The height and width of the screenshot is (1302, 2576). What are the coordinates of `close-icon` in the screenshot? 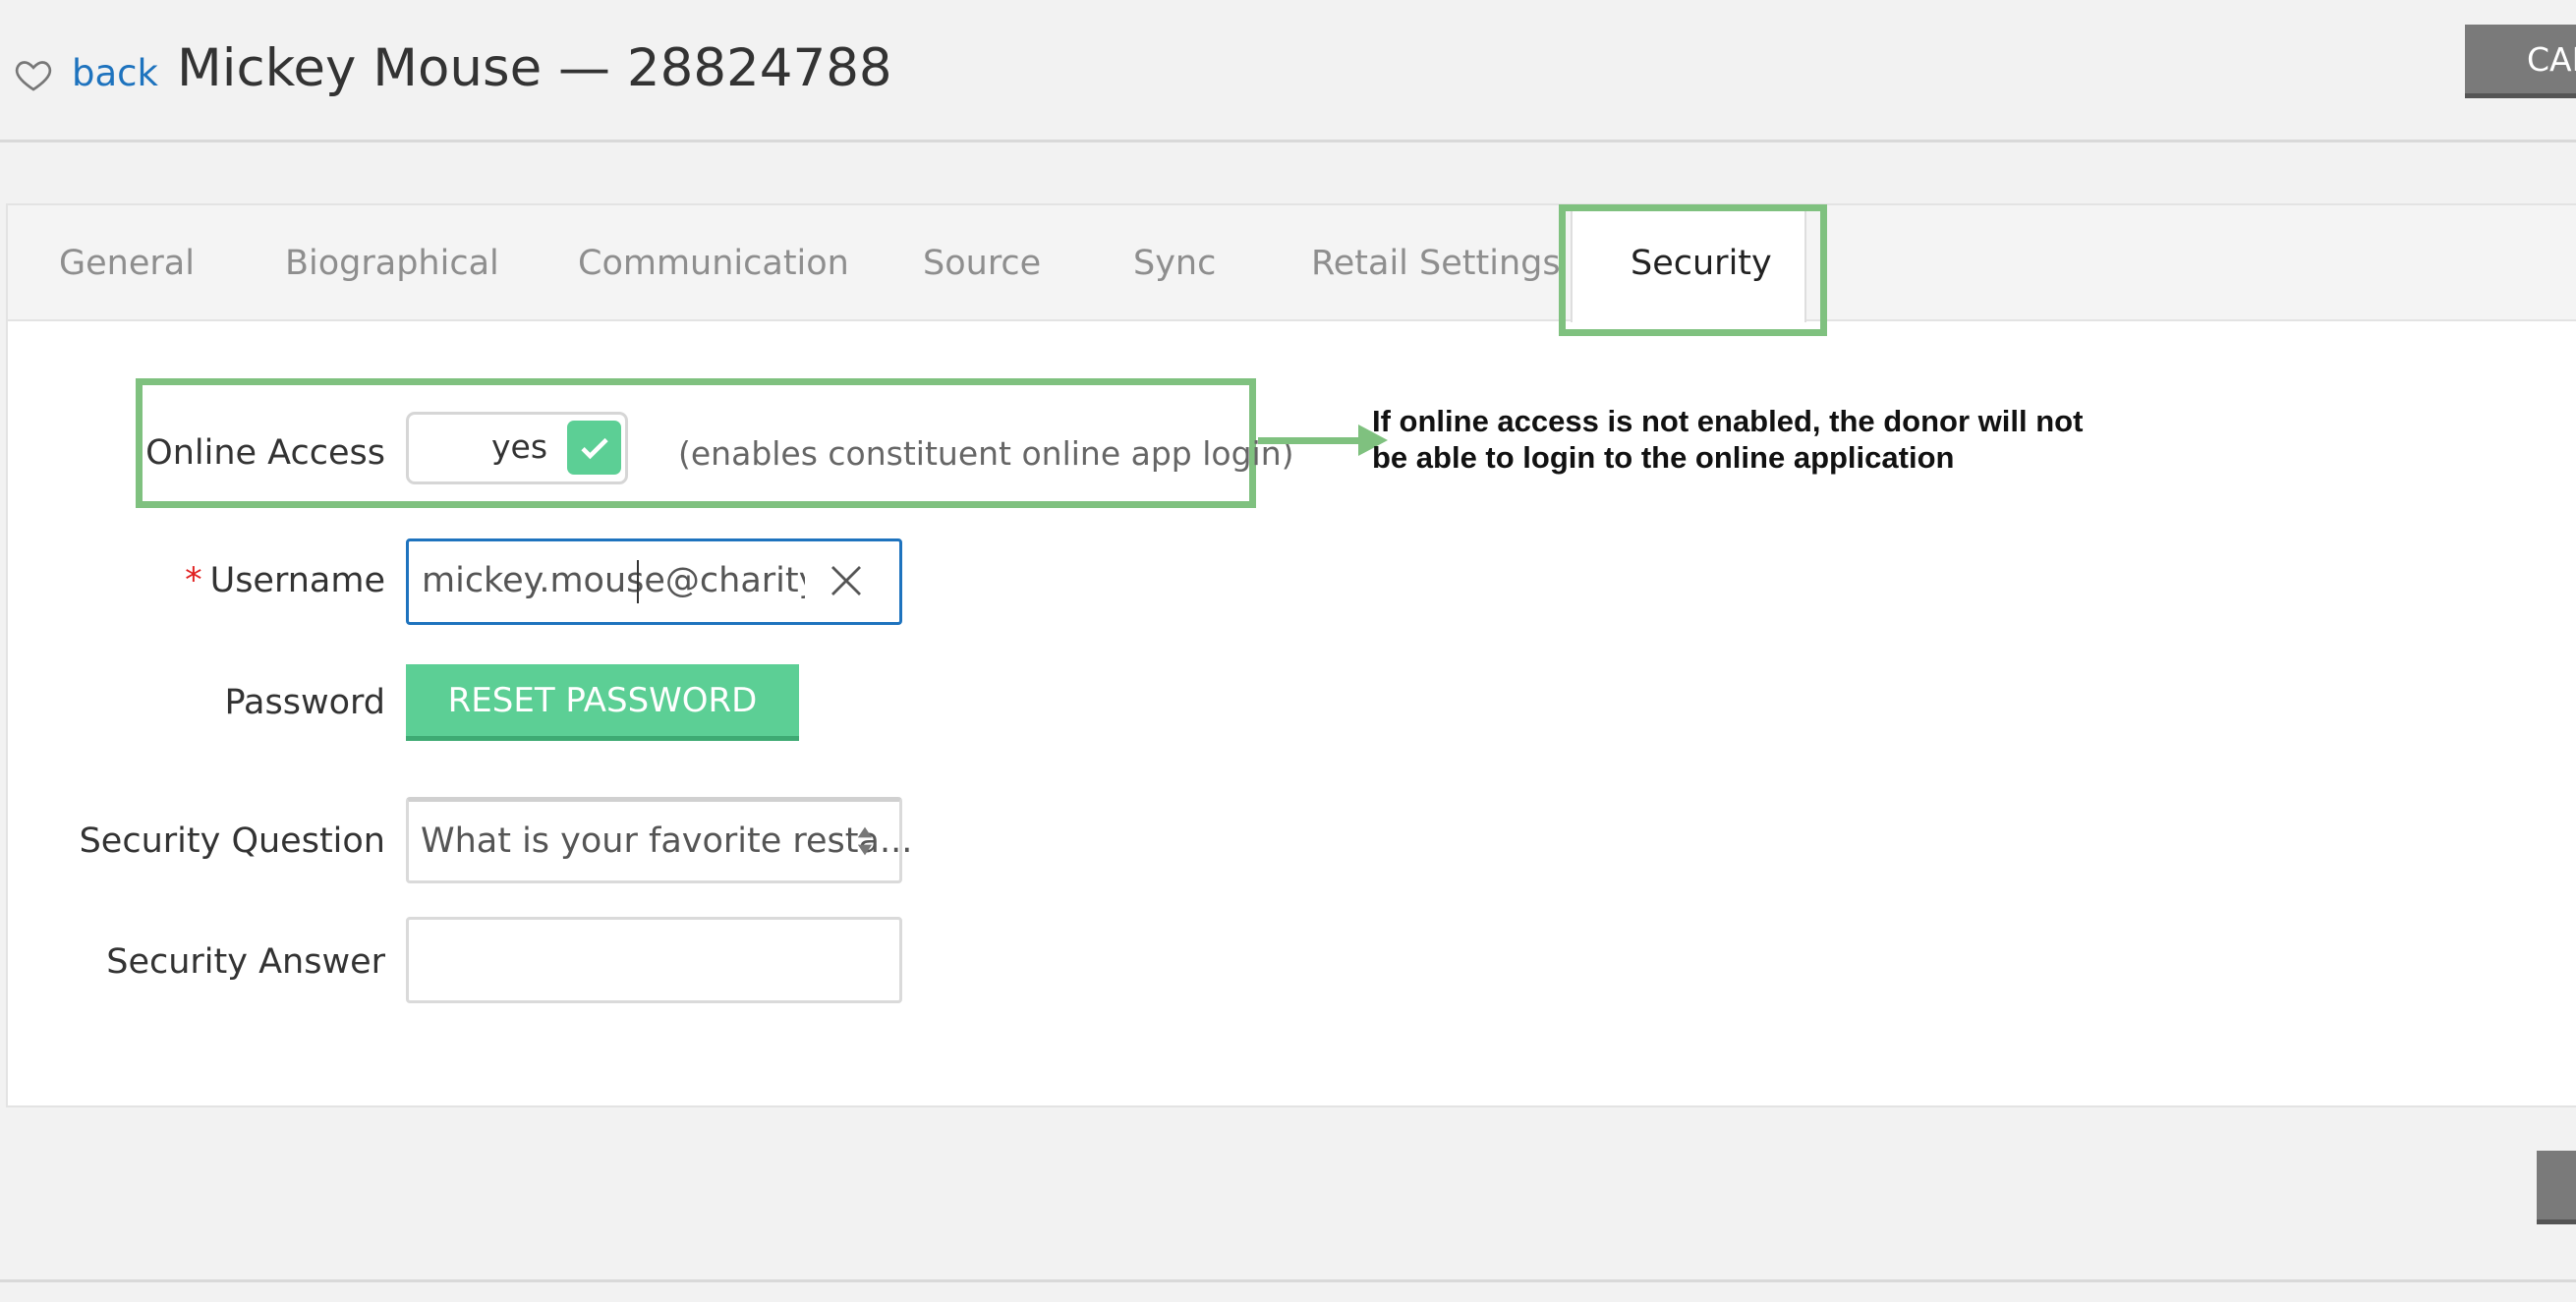 It's located at (847, 580).